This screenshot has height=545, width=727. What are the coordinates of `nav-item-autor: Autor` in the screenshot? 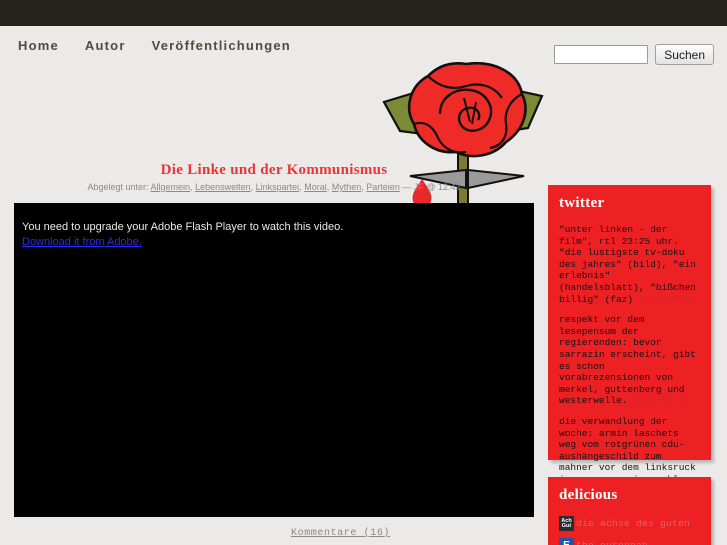 It's located at (105, 45).